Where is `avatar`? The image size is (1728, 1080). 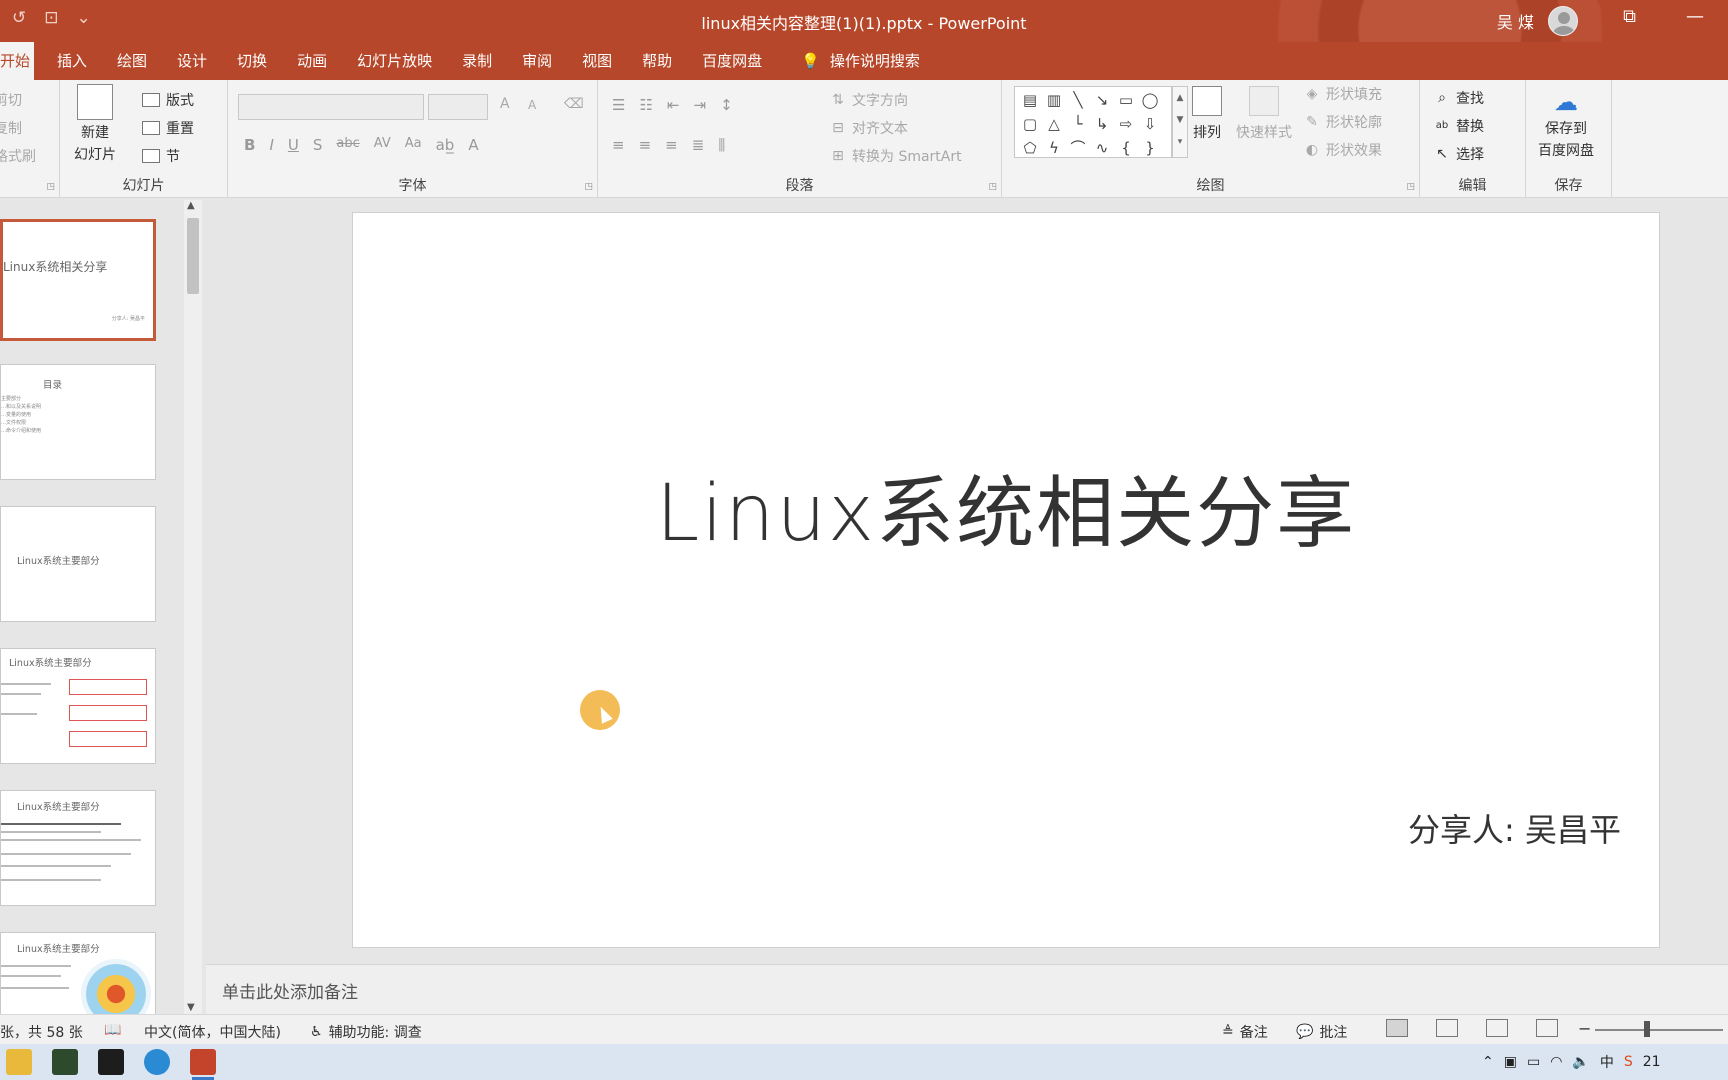 avatar is located at coordinates (1563, 21).